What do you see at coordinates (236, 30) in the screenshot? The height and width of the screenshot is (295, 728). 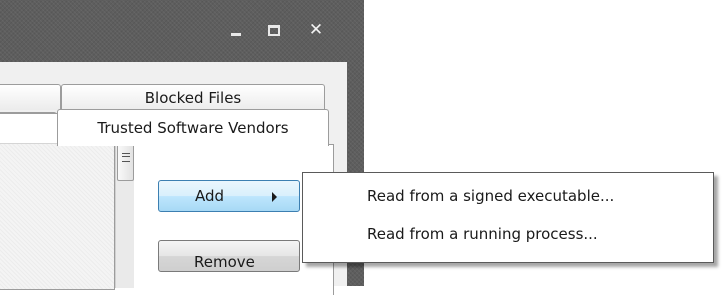 I see `minimize-icon` at bounding box center [236, 30].